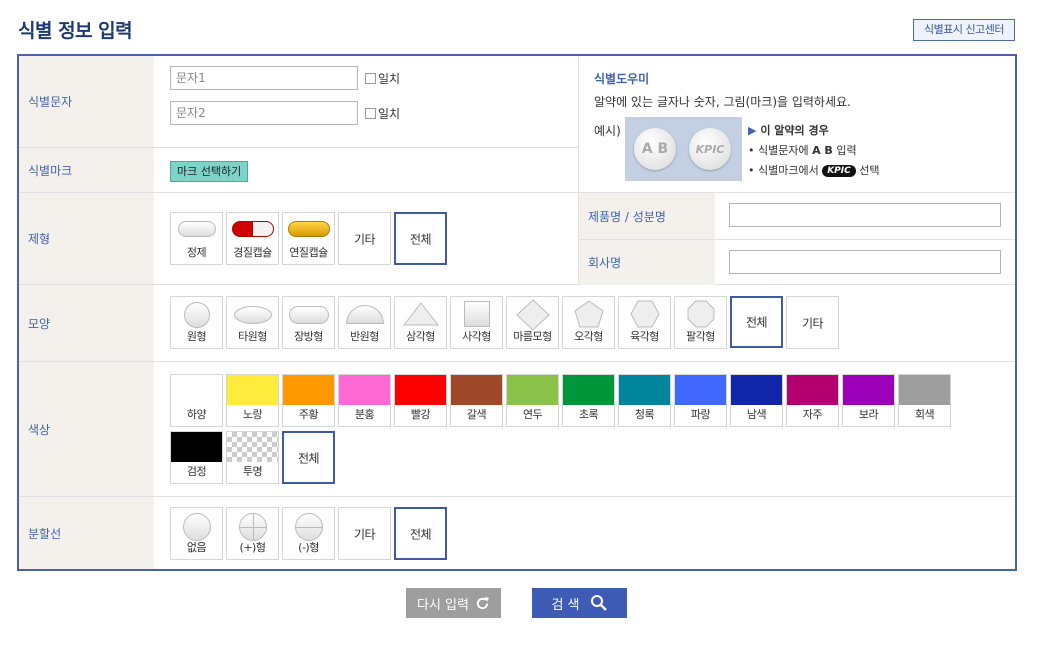 Image resolution: width=1056 pixels, height=655 pixels. What do you see at coordinates (364, 336) in the screenshot?
I see `option-label: 반원형` at bounding box center [364, 336].